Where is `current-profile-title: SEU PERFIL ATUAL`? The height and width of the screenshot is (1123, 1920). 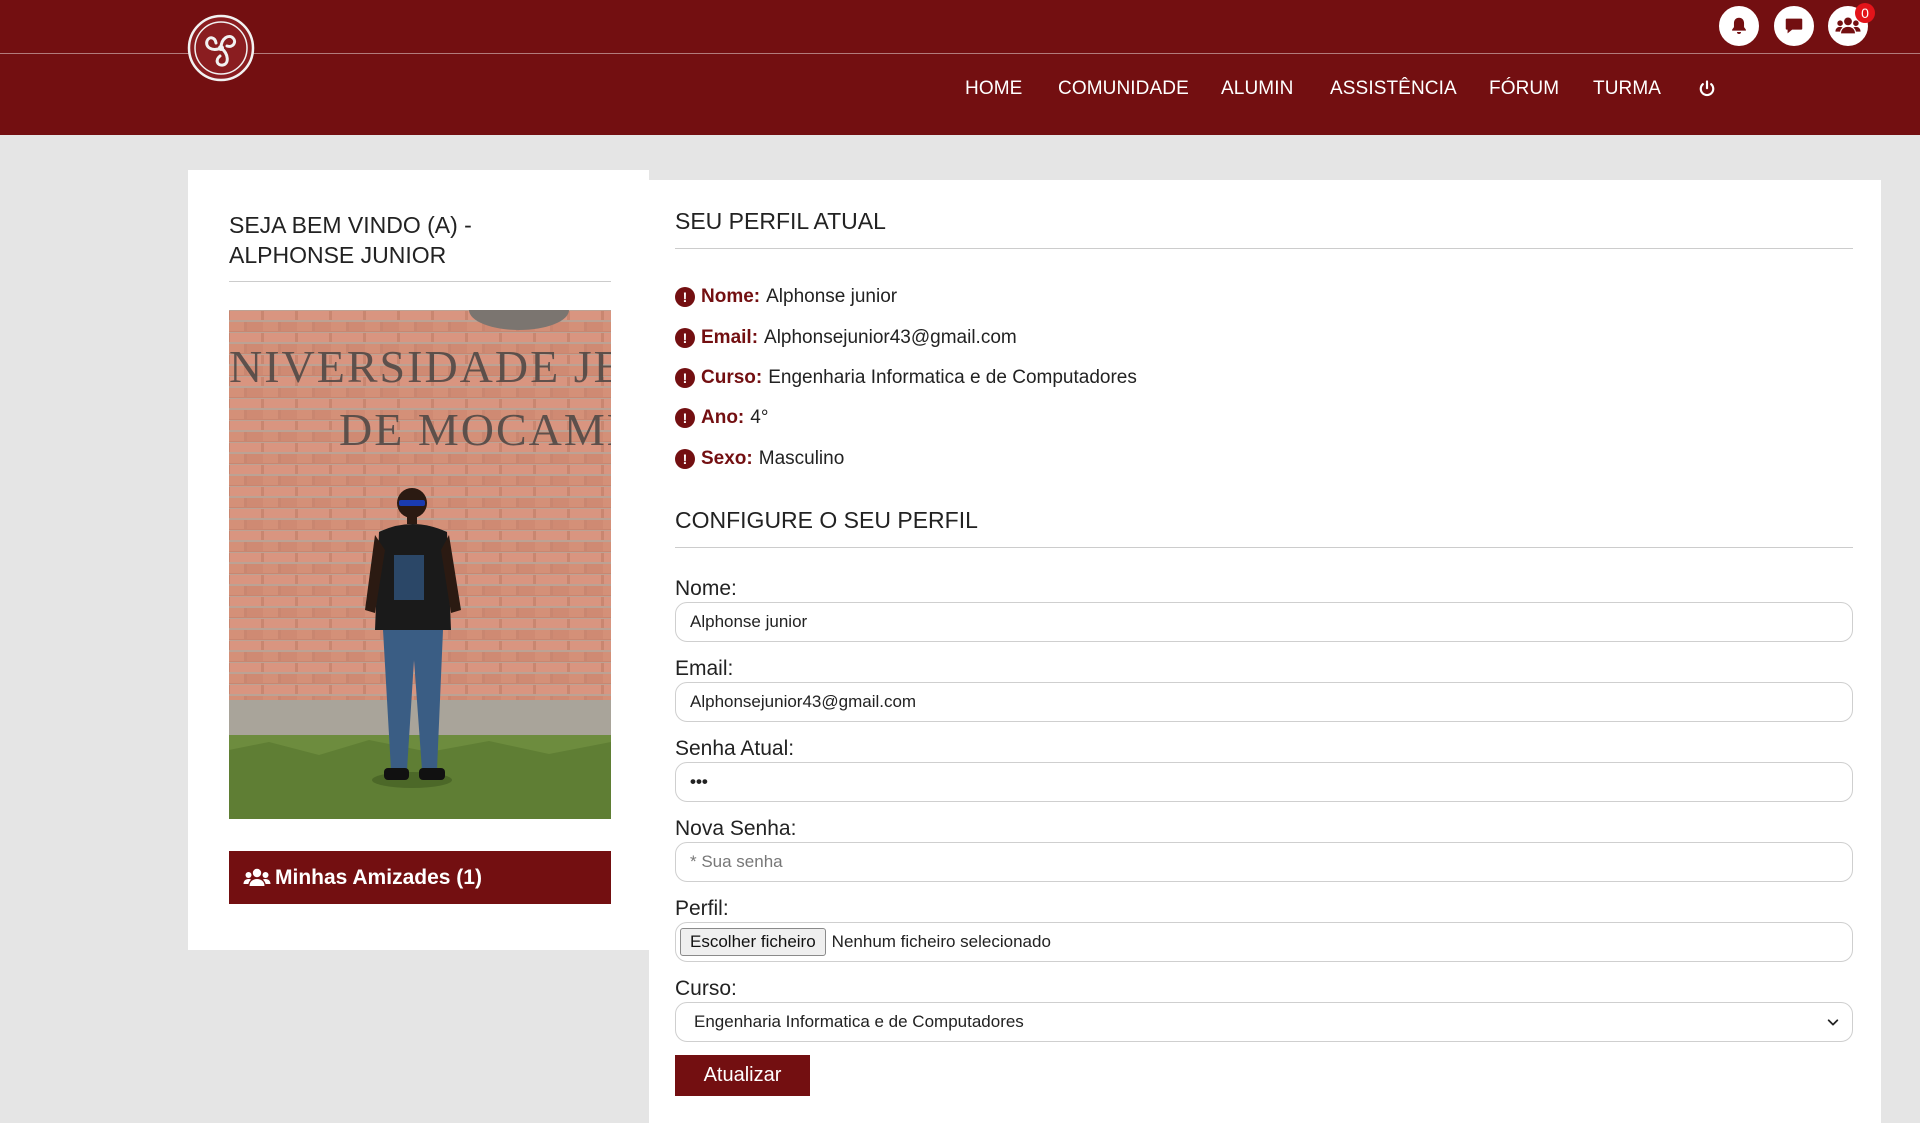 current-profile-title: SEU PERFIL ATUAL is located at coordinates (780, 221).